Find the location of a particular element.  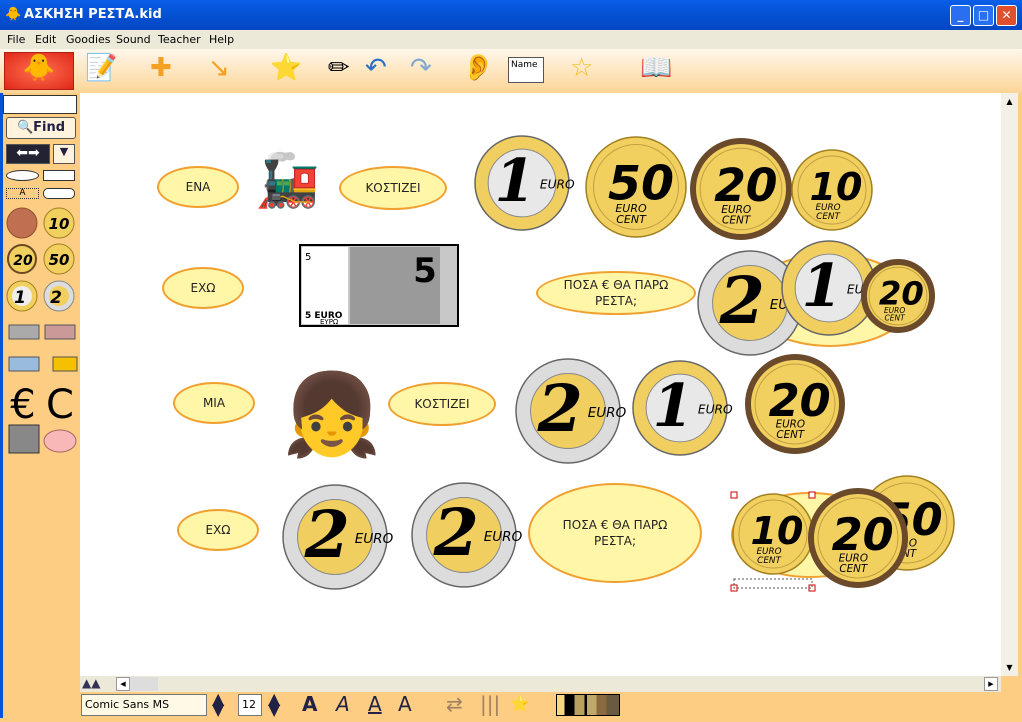

italic-button: A is located at coordinates (343, 704).